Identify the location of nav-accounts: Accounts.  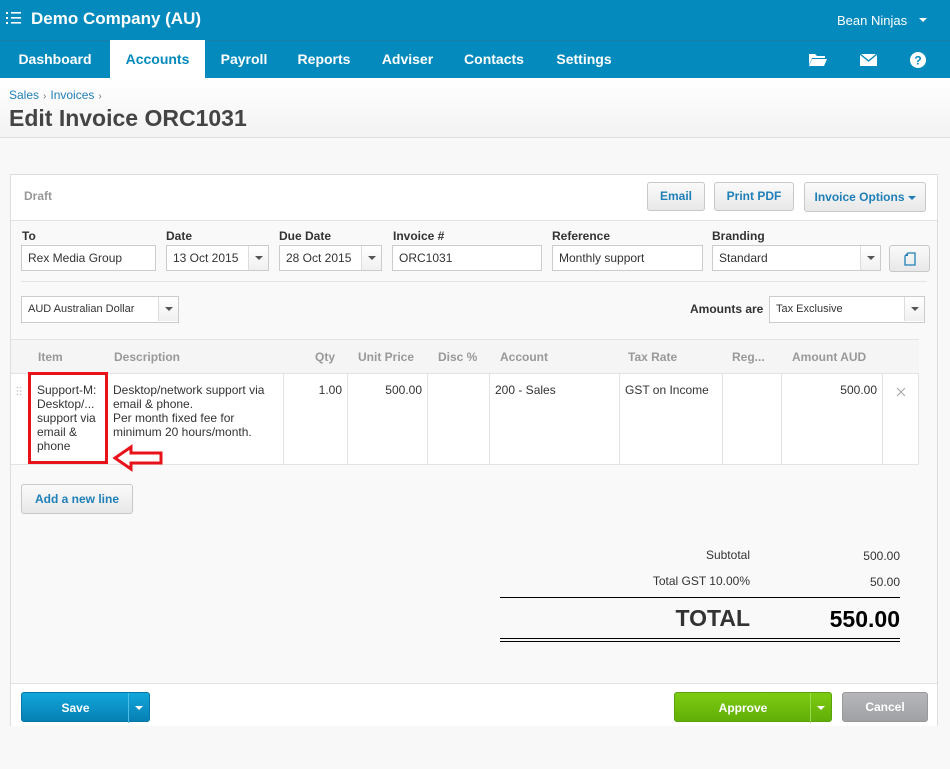
(157, 59).